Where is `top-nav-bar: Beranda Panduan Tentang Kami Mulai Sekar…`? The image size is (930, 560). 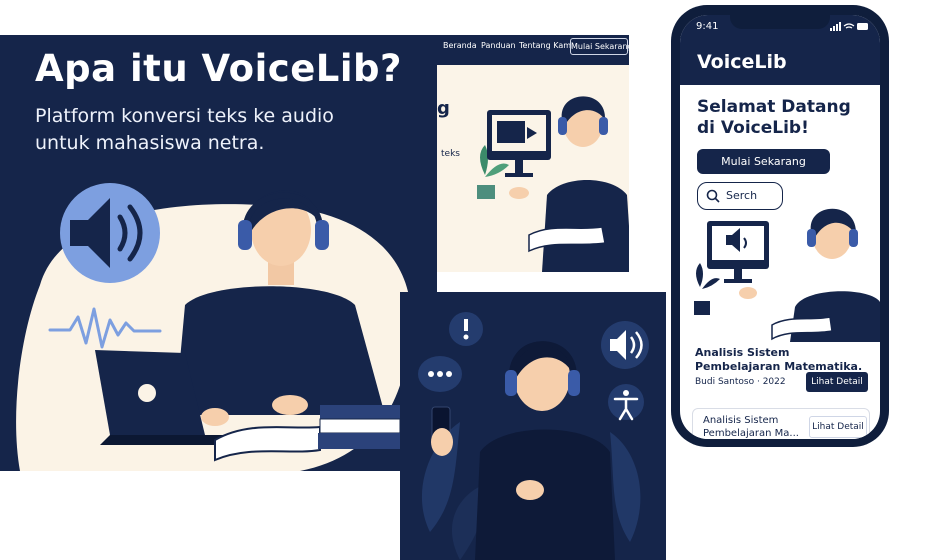
top-nav-bar: Beranda Panduan Tentang Kami Mulai Sekar… is located at coordinates (533, 50).